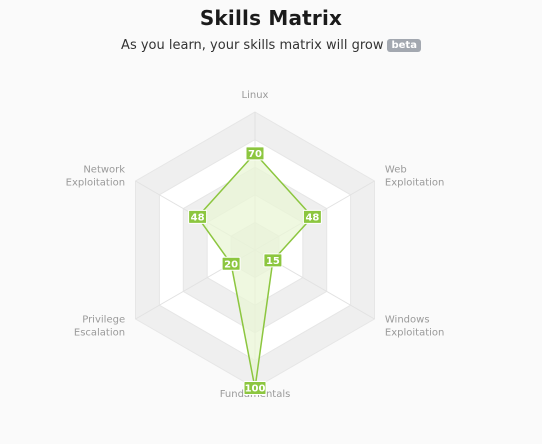 This screenshot has width=542, height=444. I want to click on axis-label-network-exploitation: Network Exploitation, so click(96, 177).